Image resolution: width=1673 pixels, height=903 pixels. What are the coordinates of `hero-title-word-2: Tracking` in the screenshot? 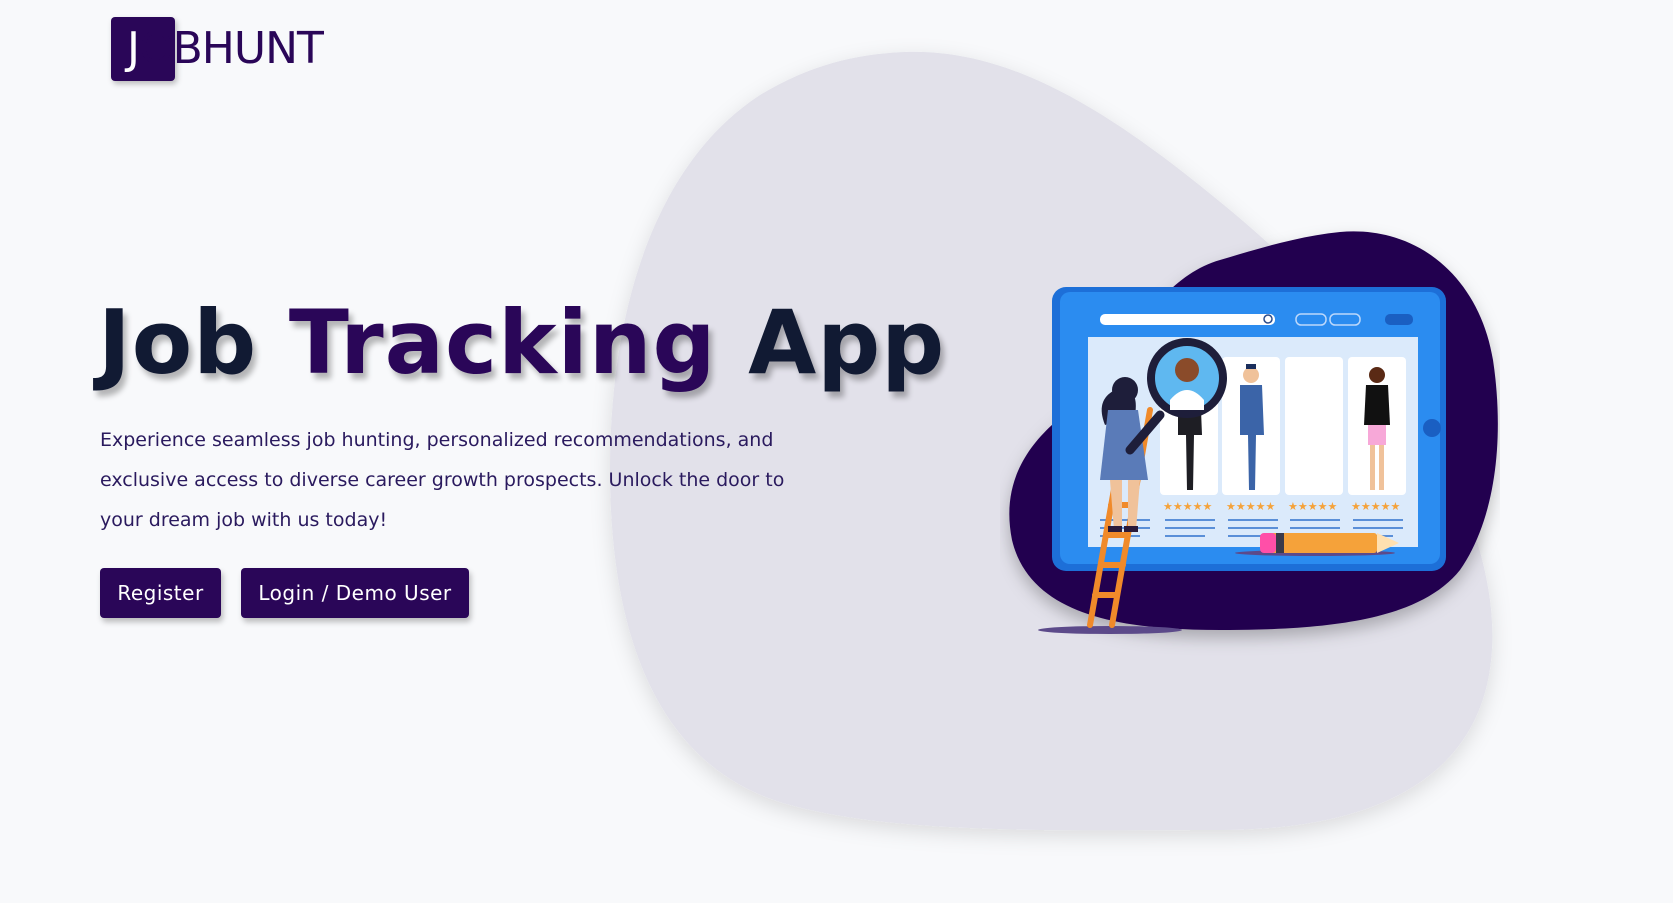 It's located at (502, 342).